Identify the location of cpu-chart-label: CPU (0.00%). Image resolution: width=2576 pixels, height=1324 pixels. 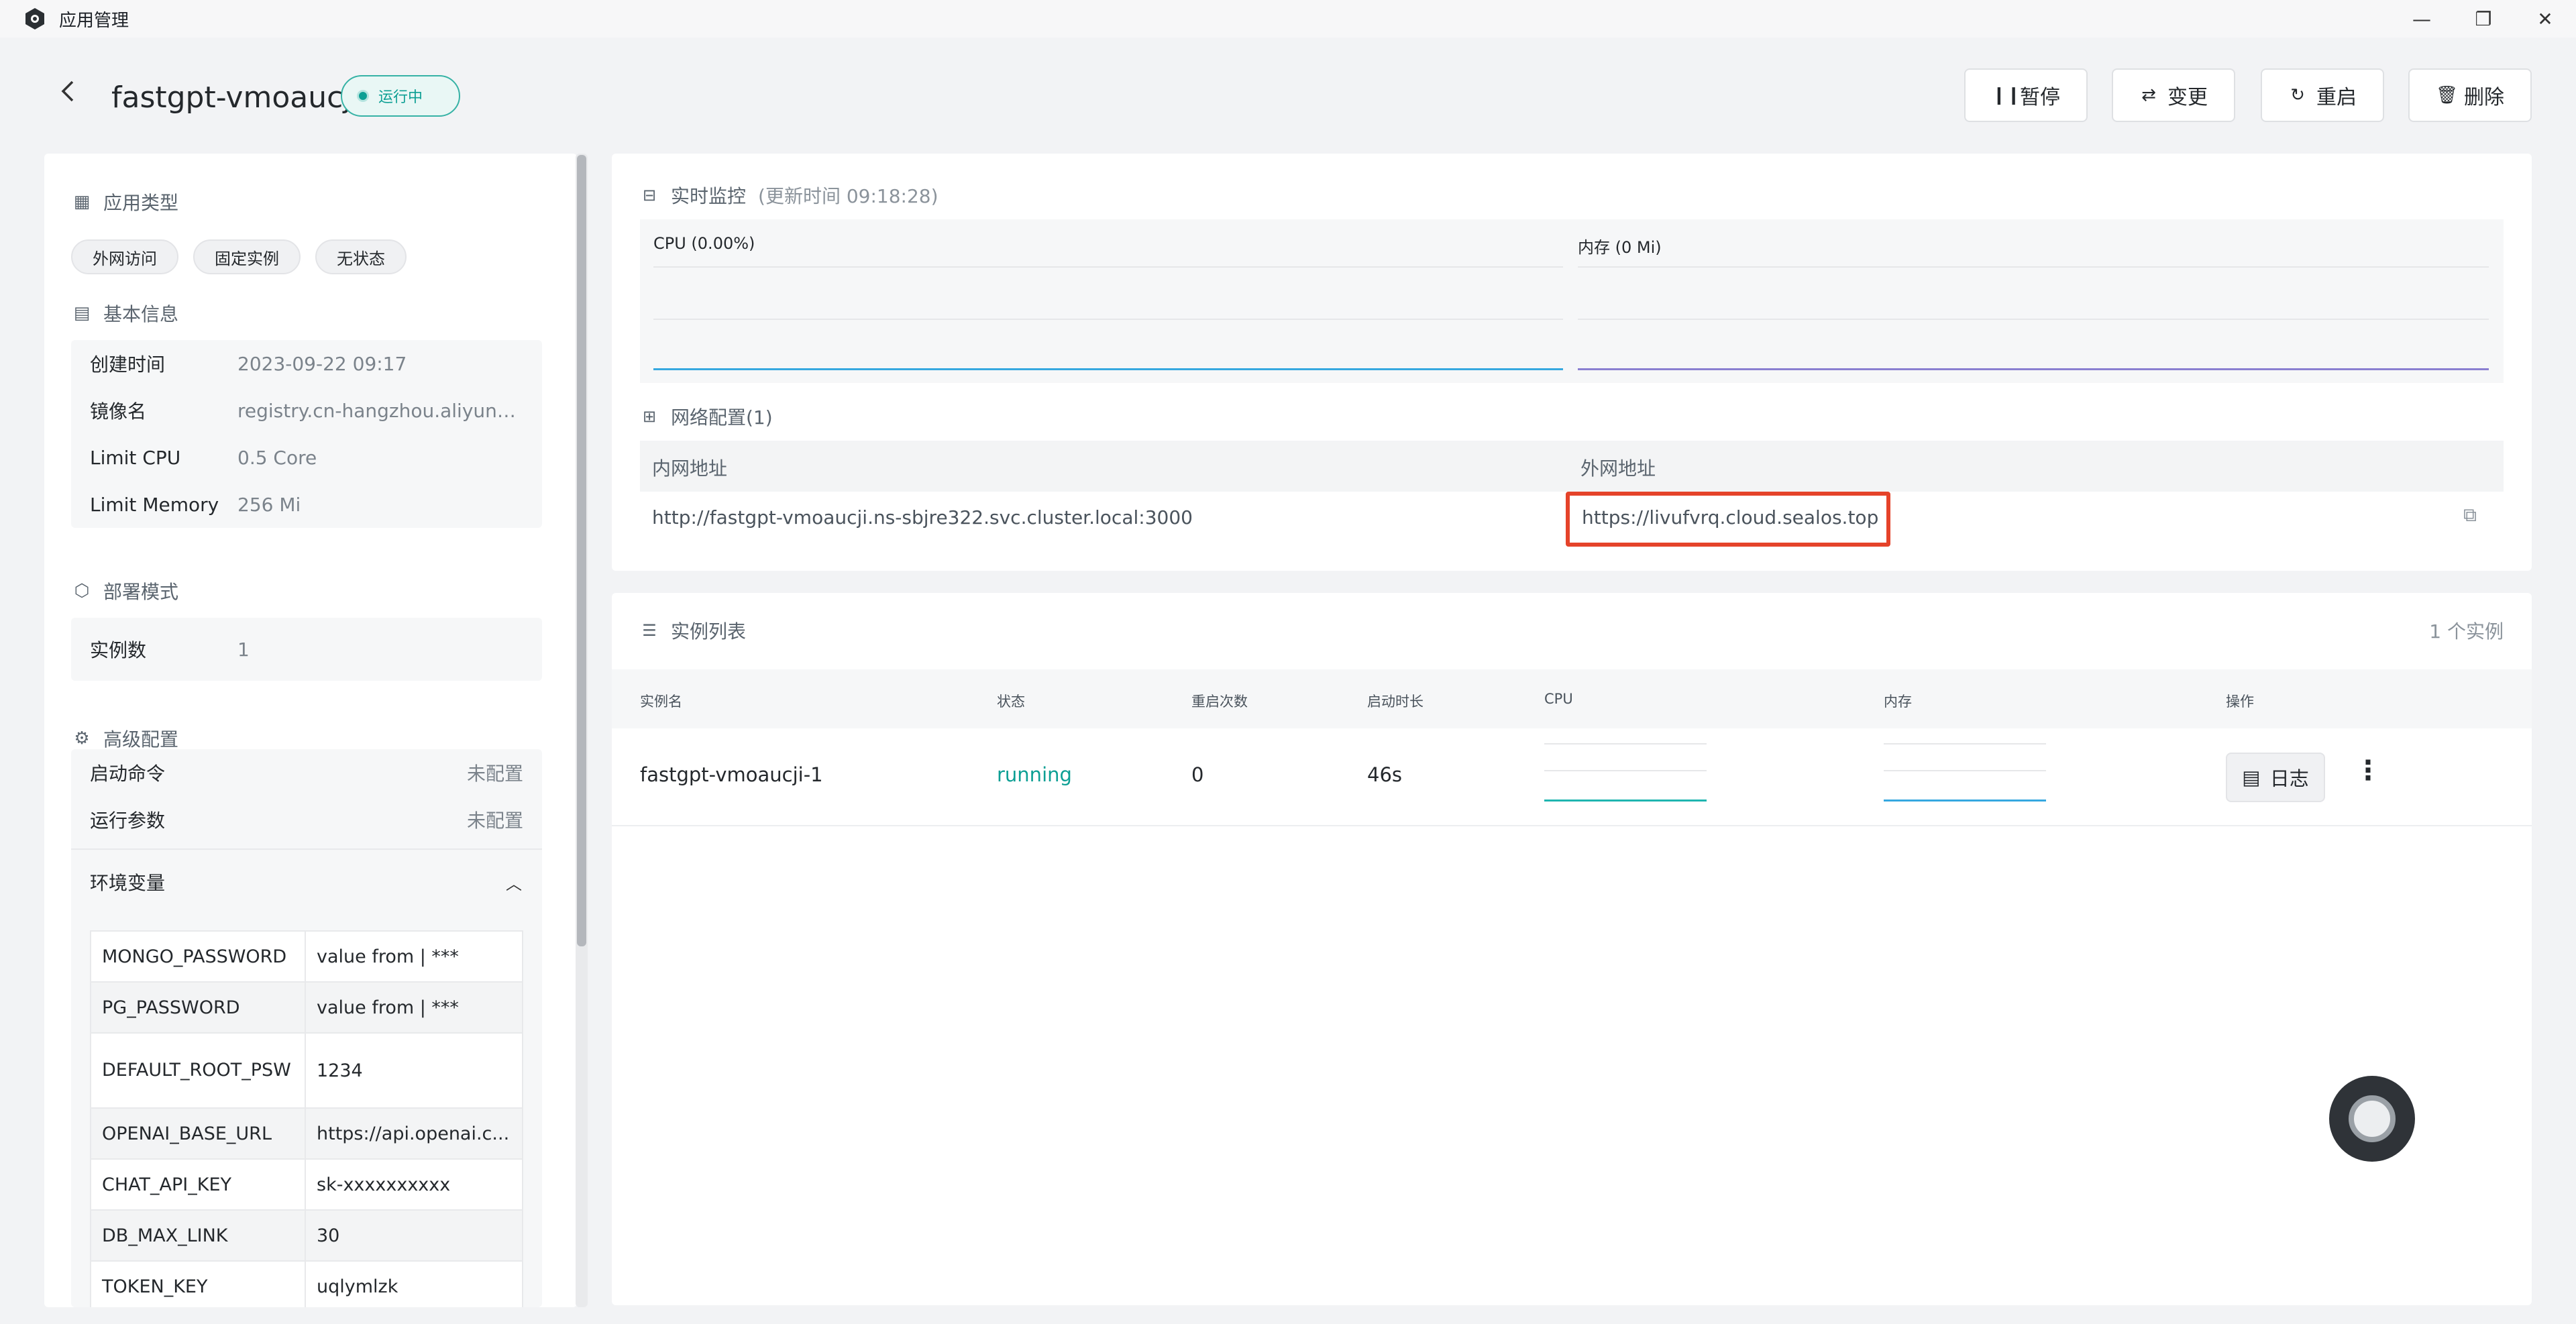
(704, 243).